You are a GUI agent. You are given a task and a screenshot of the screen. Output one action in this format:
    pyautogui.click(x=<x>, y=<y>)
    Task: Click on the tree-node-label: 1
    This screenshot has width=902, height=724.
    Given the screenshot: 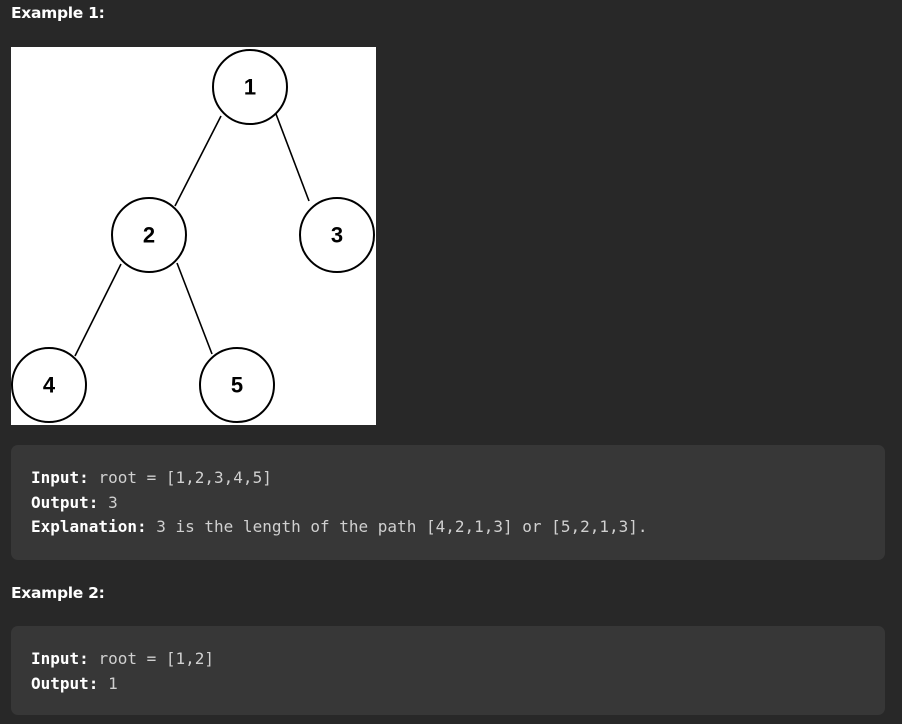 What is the action you would take?
    pyautogui.click(x=250, y=87)
    